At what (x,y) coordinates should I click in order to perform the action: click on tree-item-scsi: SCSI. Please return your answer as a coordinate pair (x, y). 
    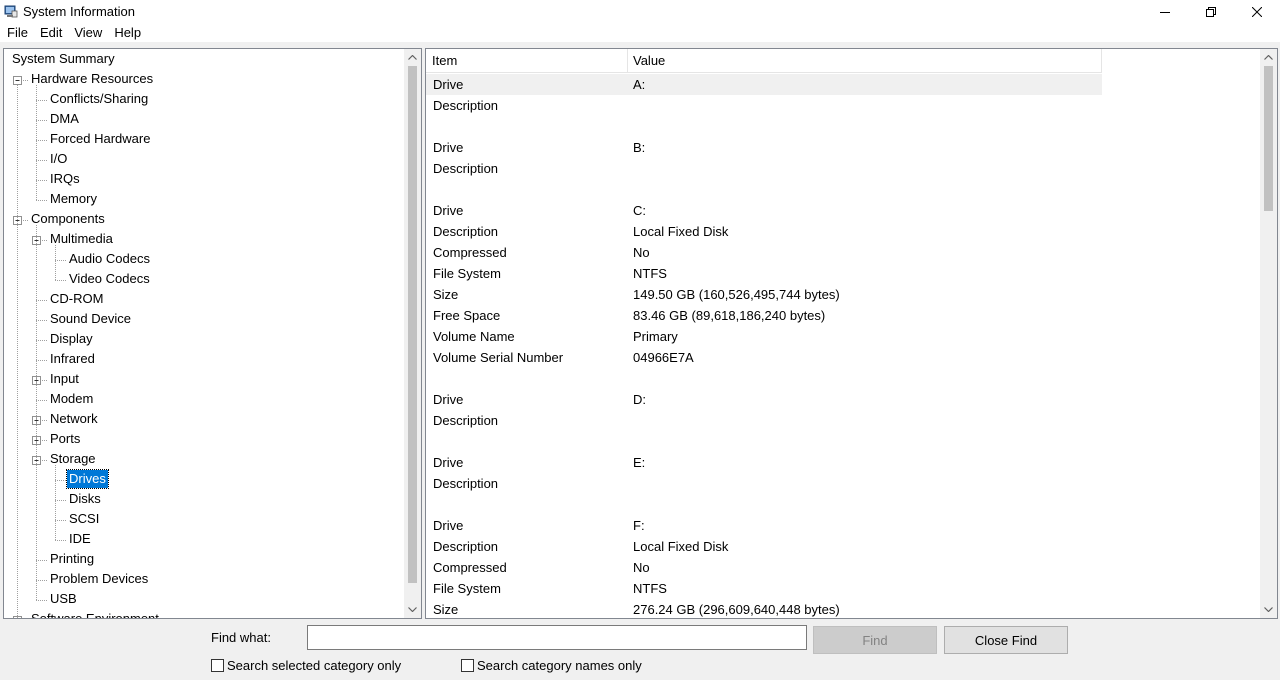
    Looking at the image, I should click on (84, 520).